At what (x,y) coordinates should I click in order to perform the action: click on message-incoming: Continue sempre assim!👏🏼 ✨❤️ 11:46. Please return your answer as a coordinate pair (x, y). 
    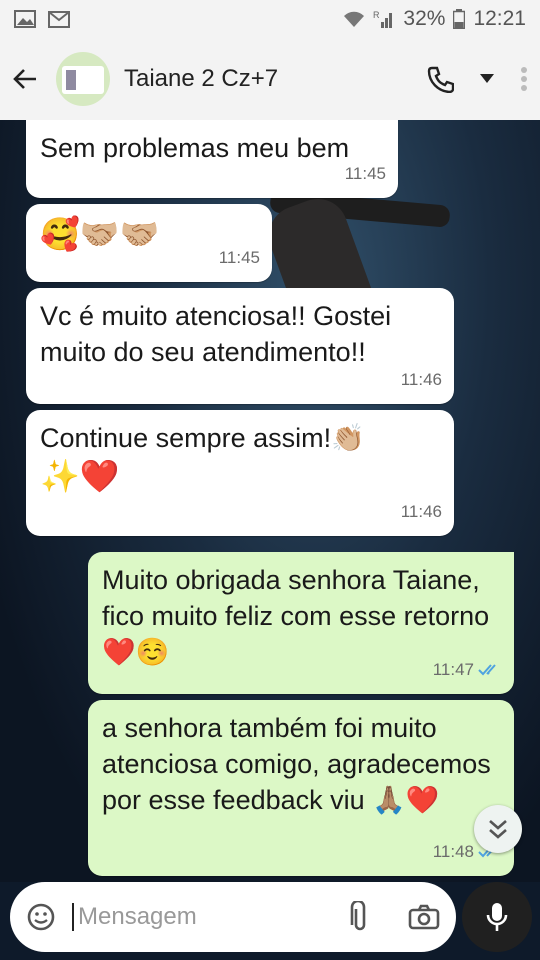
    Looking at the image, I should click on (240, 473).